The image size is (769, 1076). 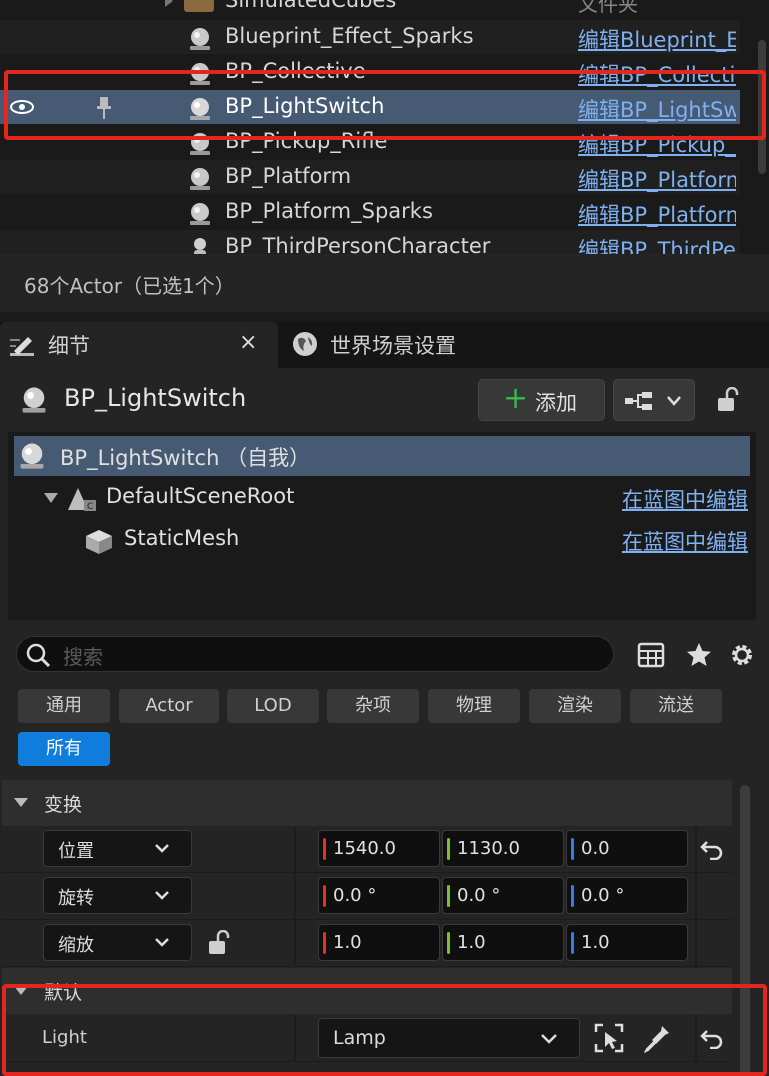 What do you see at coordinates (370, 177) in the screenshot?
I see `outliner-row: BP_Platform 编辑BP_Platform` at bounding box center [370, 177].